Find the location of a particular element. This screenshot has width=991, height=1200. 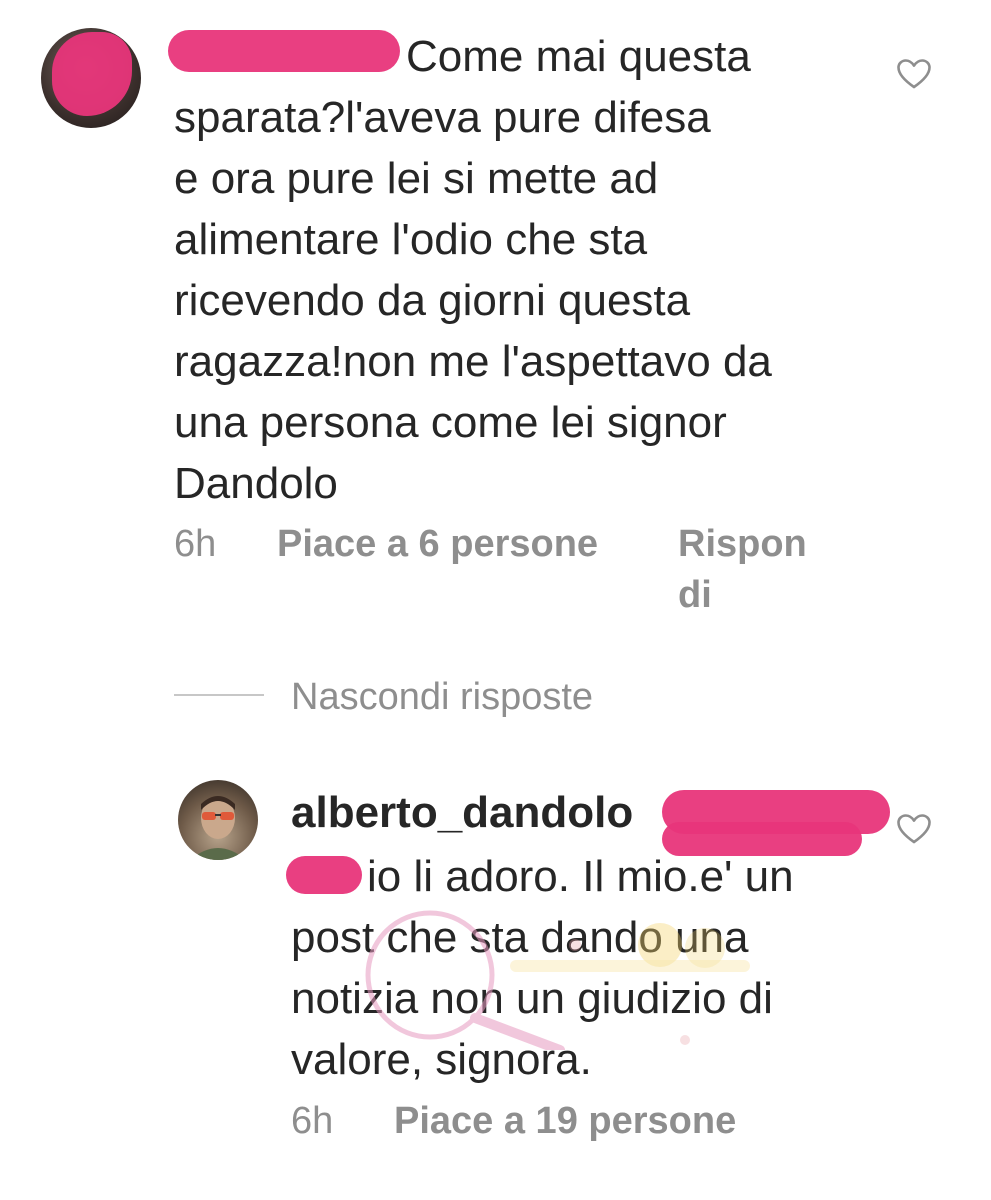

avatar is located at coordinates (218, 820).